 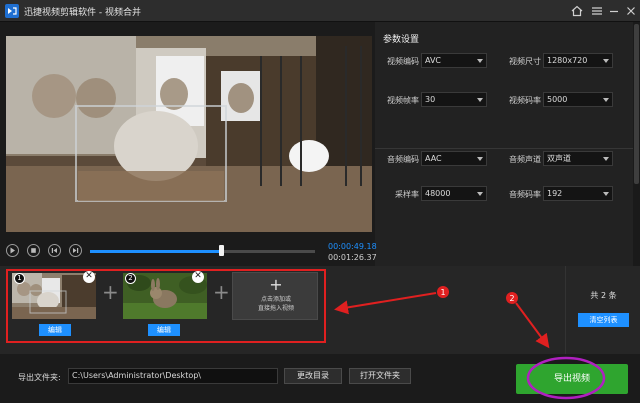 I want to click on video-fps-select: 30, so click(x=454, y=99).